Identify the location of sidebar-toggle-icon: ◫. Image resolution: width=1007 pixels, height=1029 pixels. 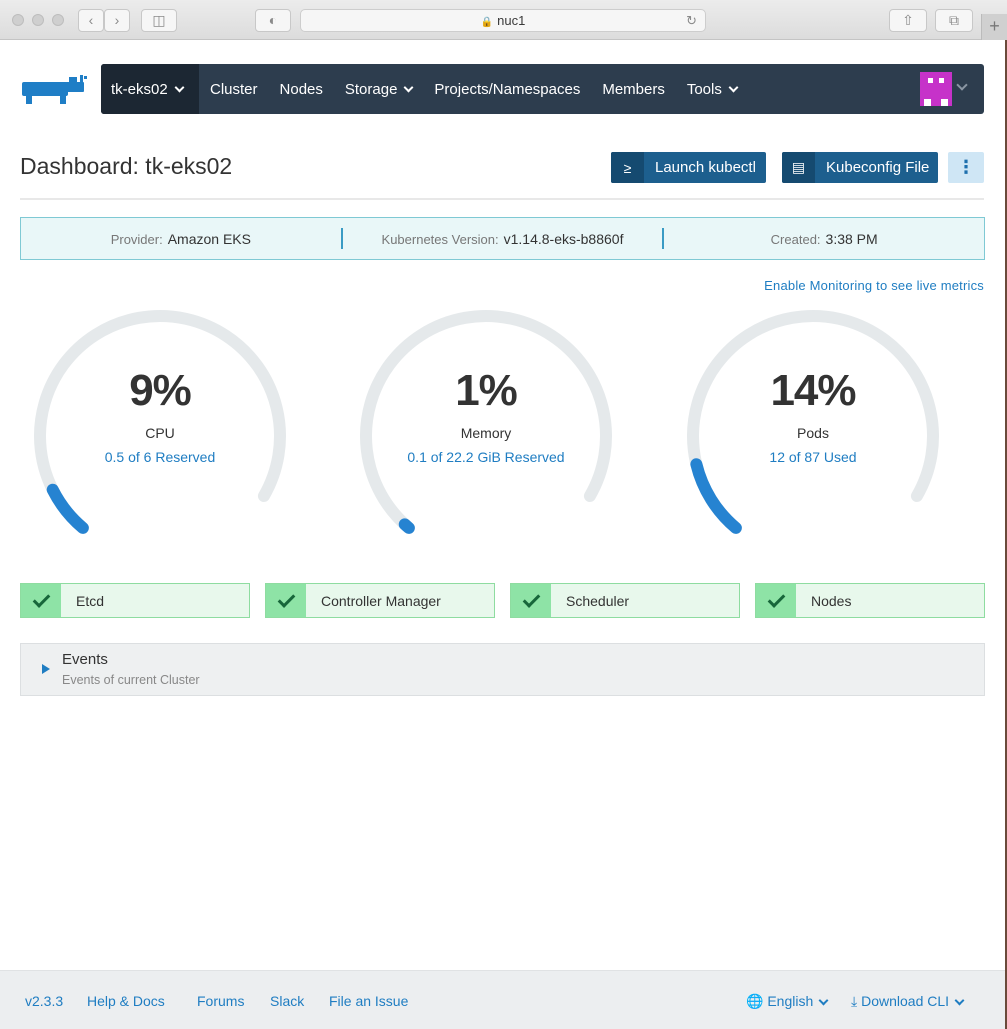
(159, 20).